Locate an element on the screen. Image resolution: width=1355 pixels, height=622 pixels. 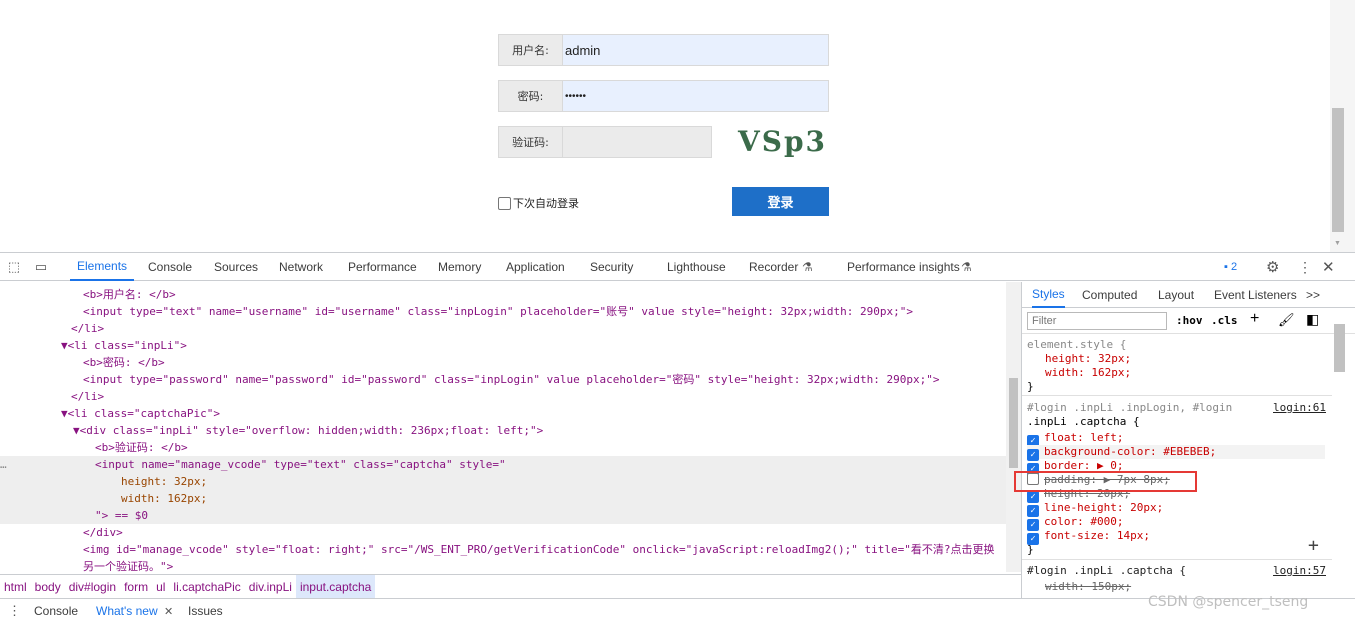
add-property-icon: + is located at coordinates (1313, 545).